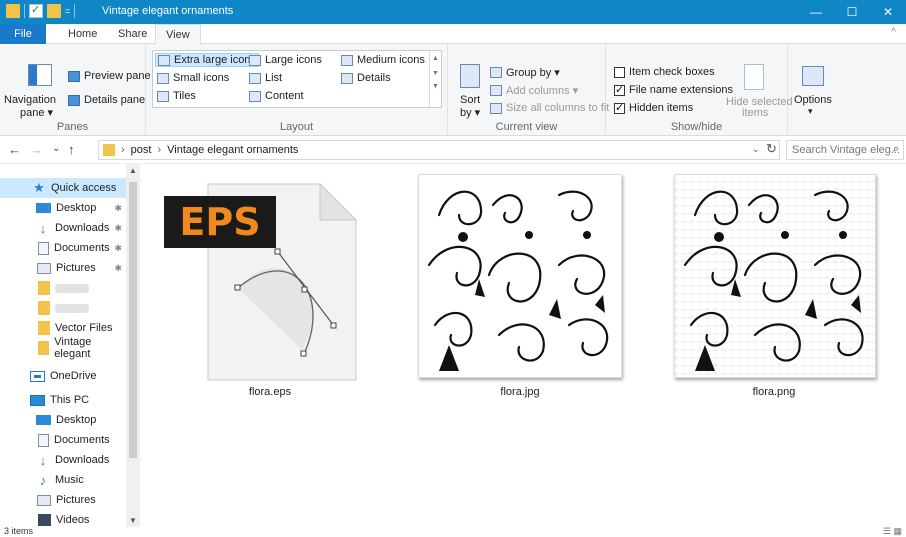  Describe the element at coordinates (232, 150) in the screenshot. I see `breadcrumb-vintage-elegant-ornaments: Vintage elegant ornaments` at that location.